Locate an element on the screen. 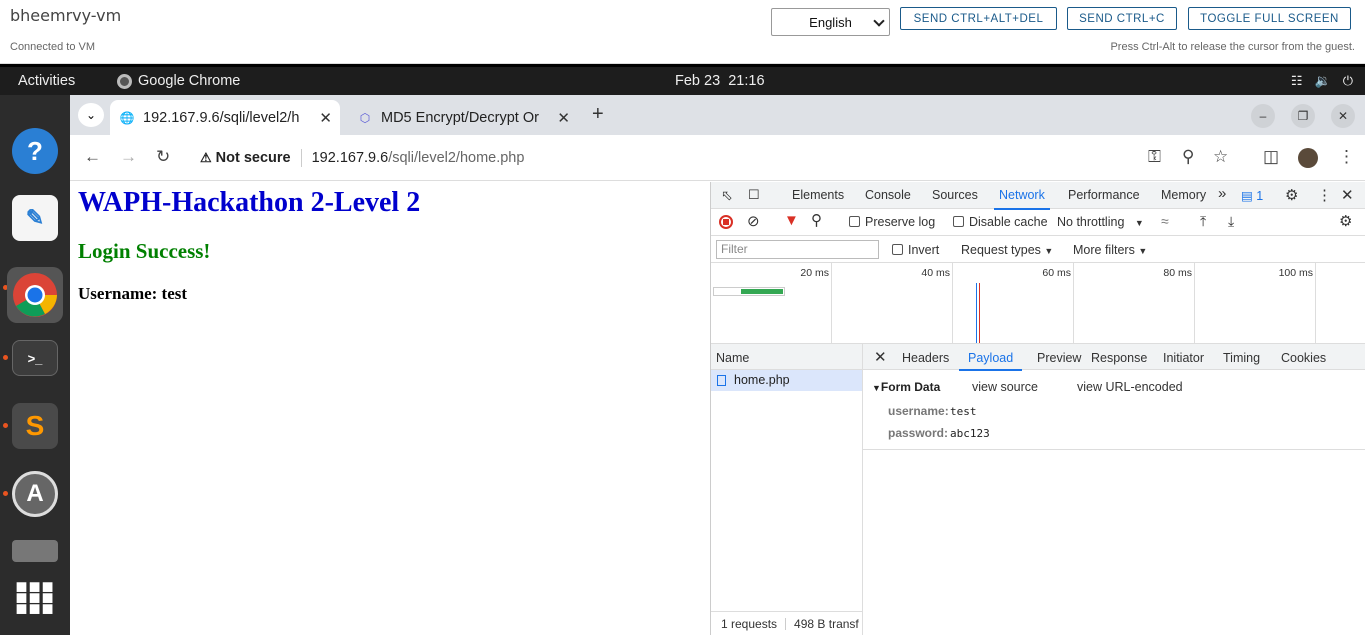  invert-checkbox: Invert is located at coordinates (915, 250).